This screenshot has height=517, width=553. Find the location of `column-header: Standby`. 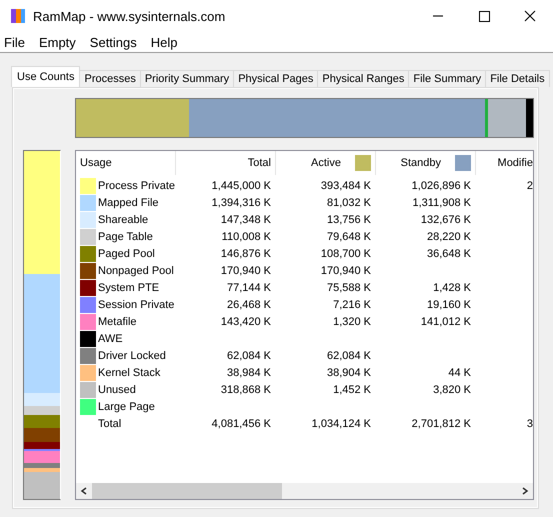

column-header: Standby is located at coordinates (426, 163).